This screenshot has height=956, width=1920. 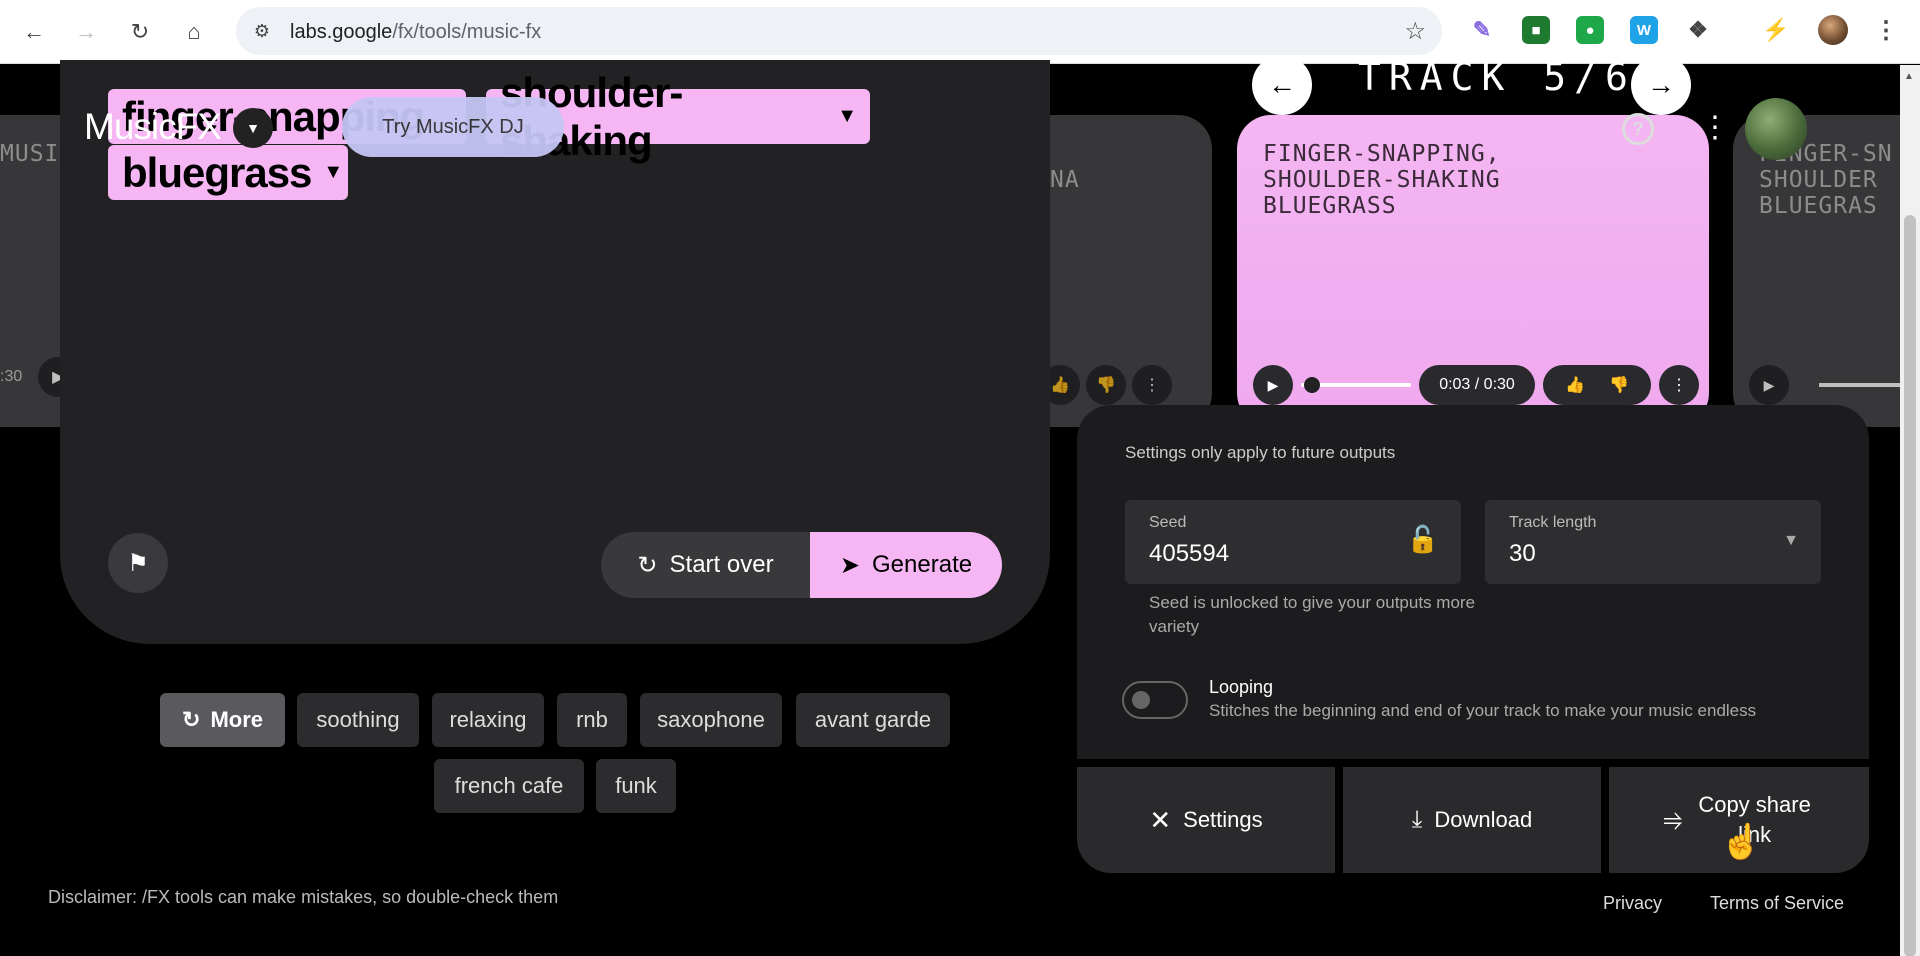 What do you see at coordinates (647, 565) in the screenshot?
I see `reset-icon: ↻` at bounding box center [647, 565].